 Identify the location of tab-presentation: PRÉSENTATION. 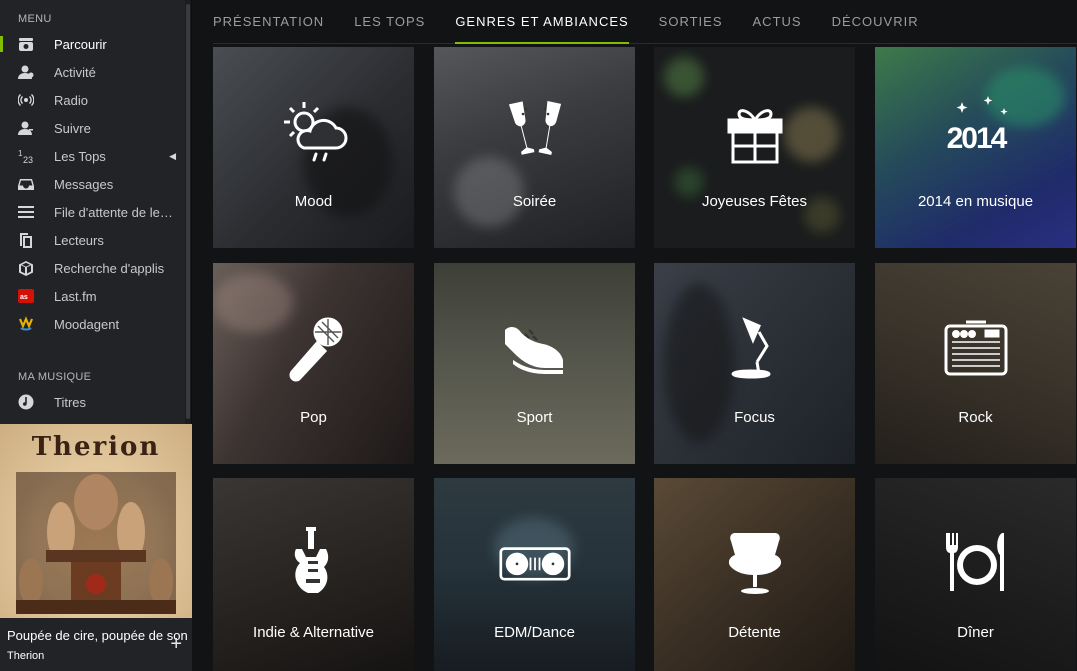
(268, 22).